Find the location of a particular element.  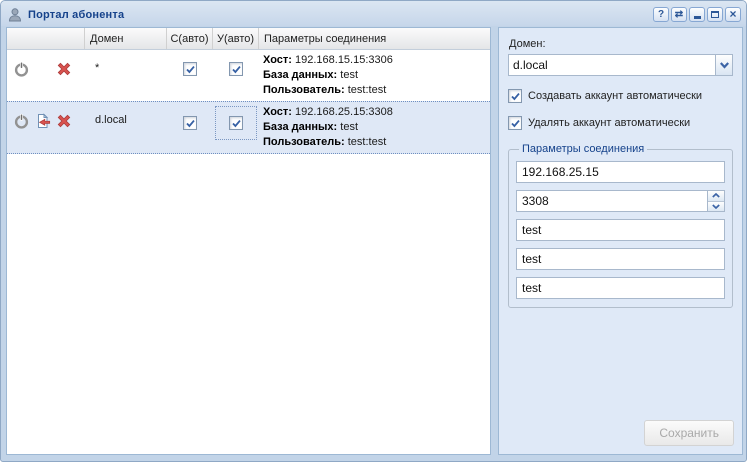

delete-account-auto-label: Удалять аккаунт автоматически is located at coordinates (609, 123).